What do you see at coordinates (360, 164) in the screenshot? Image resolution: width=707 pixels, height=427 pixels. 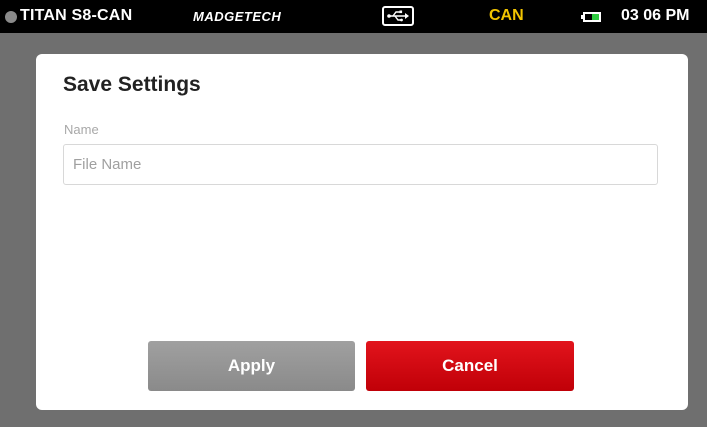 I see `file-name-input` at bounding box center [360, 164].